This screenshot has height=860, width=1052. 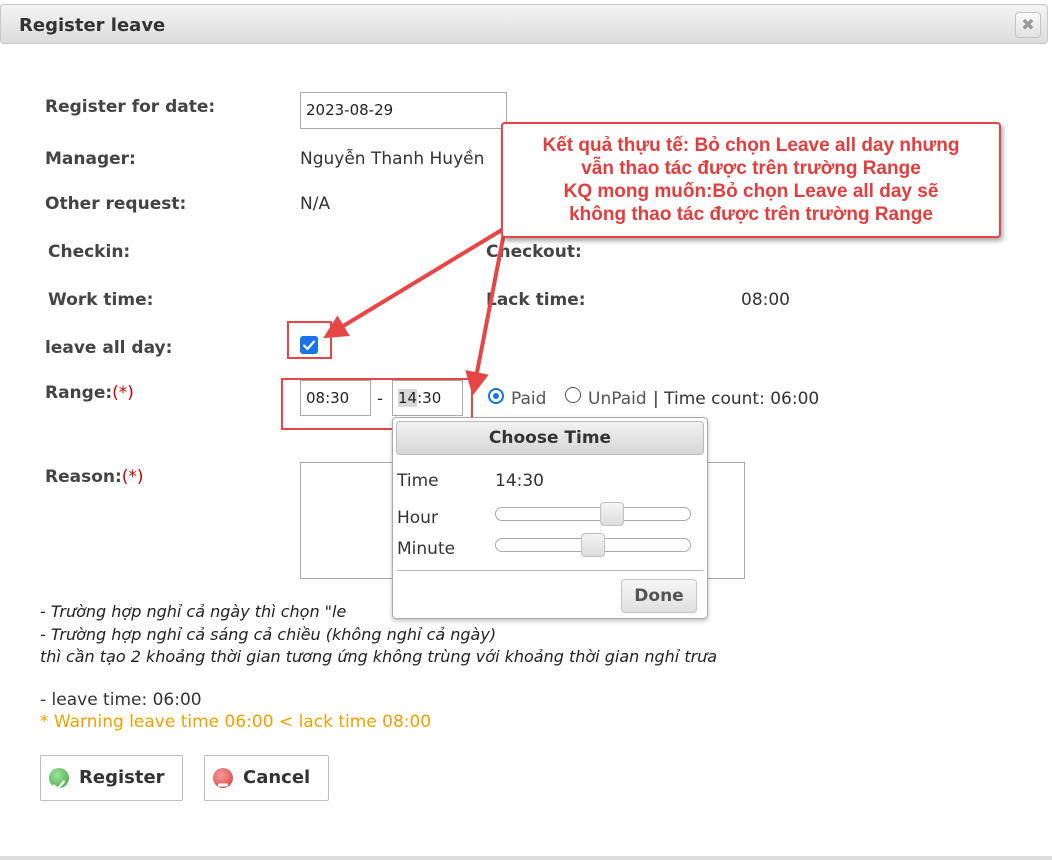 I want to click on annotation-line-2: vẫn thao tác được trên trường Range, so click(x=751, y=168).